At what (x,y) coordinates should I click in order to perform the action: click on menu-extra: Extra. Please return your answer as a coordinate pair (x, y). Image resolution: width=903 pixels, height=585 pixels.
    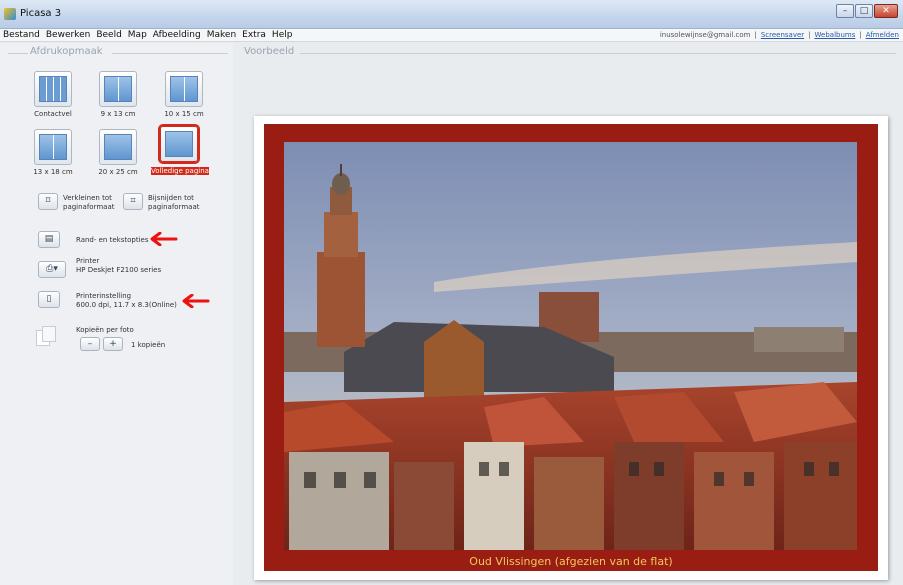
    Looking at the image, I should click on (254, 35).